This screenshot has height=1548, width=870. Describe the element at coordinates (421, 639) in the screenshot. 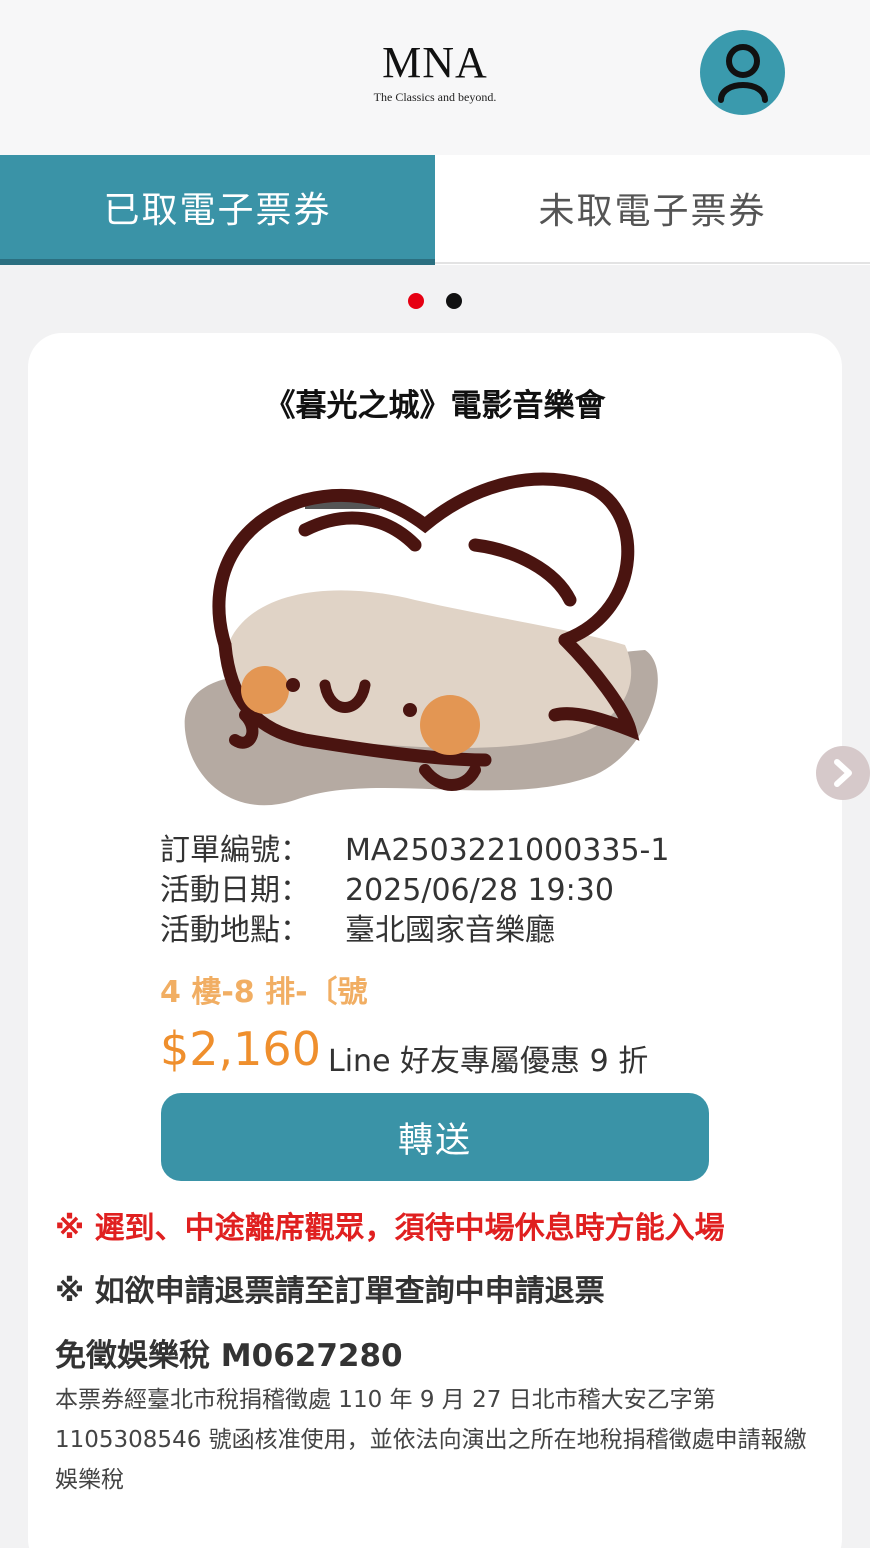

I see `cat-sticker-icon` at that location.